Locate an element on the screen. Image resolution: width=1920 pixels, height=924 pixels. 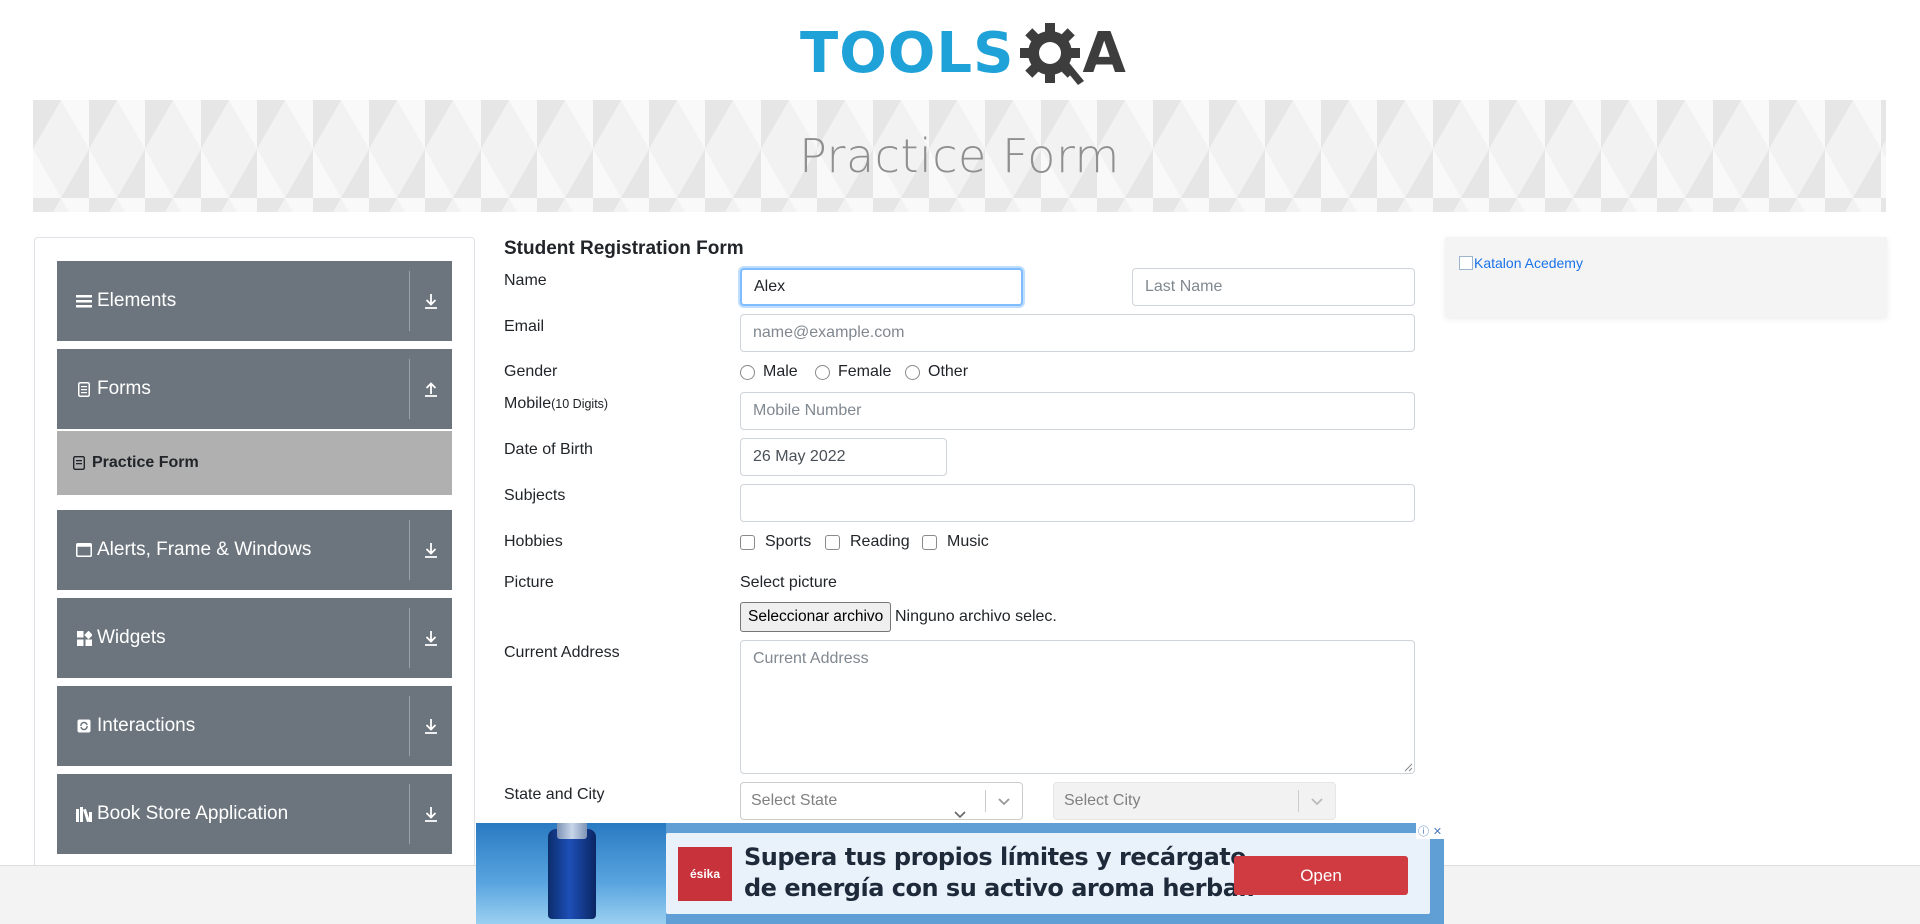
ad-line-1: Supera tus propios límites y recárgate is located at coordinates (995, 857).